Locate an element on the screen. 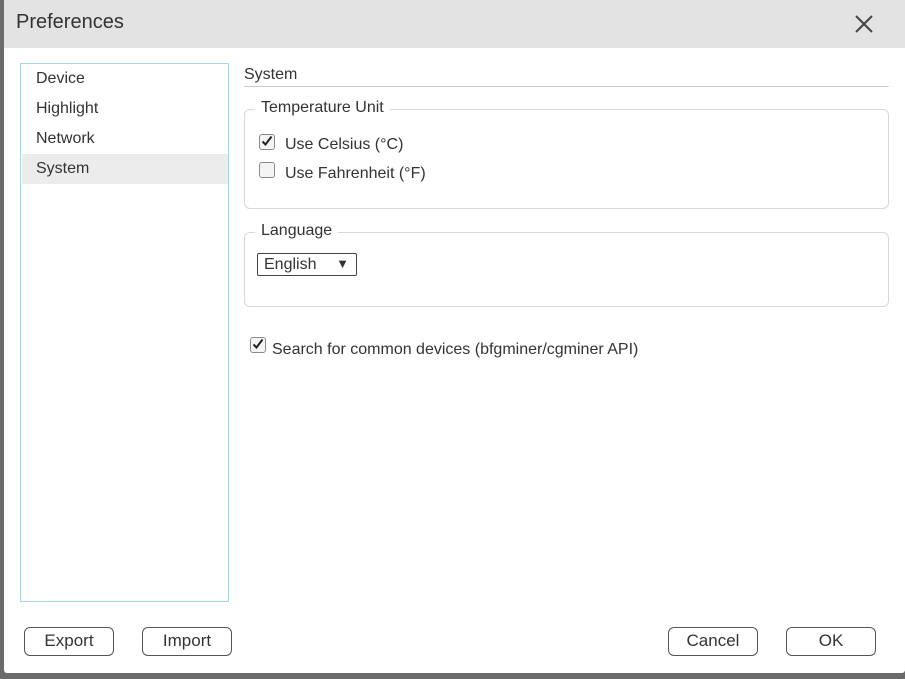  language-selected-value: English is located at coordinates (290, 264).